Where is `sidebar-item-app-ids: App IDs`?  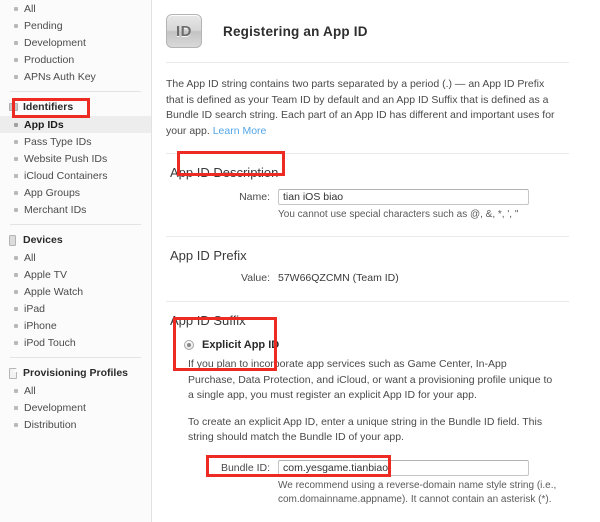
sidebar-item-app-ids: App IDs is located at coordinates (75, 124).